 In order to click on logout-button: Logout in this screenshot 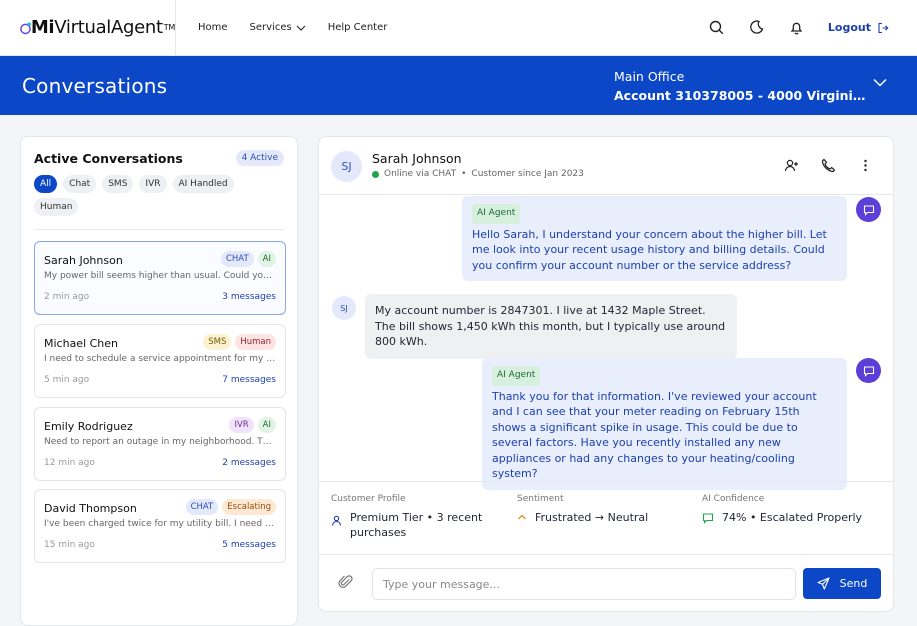, I will do `click(858, 27)`.